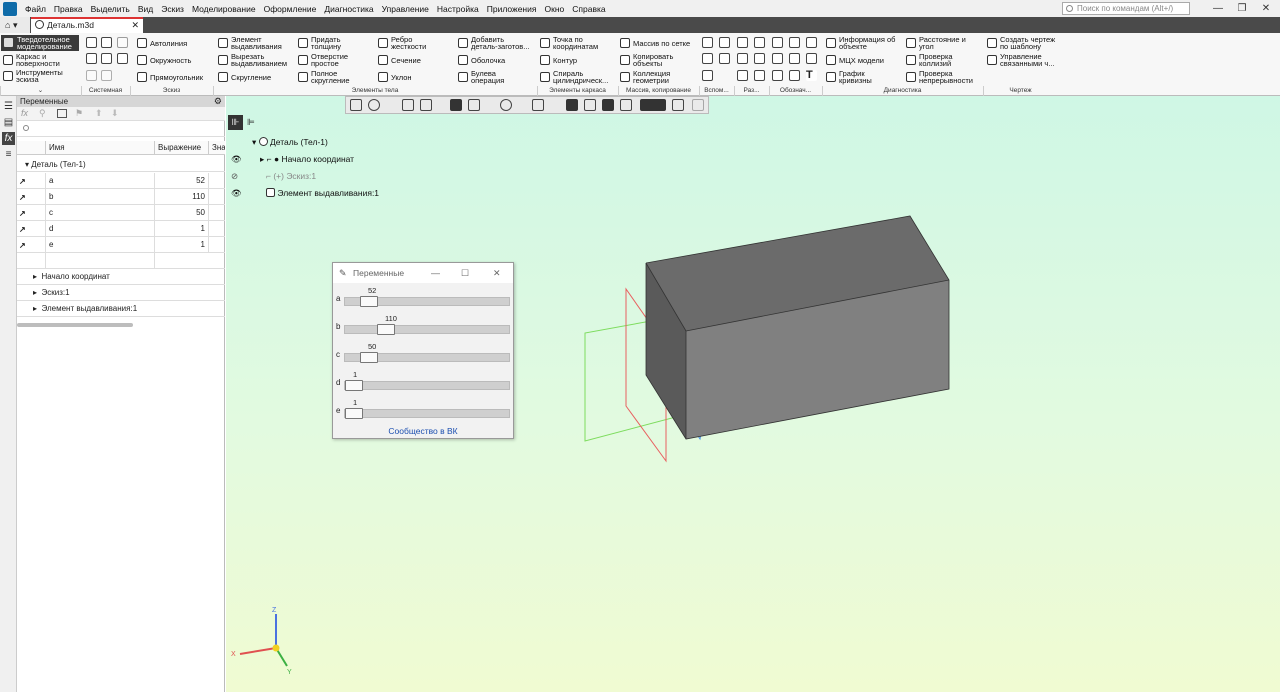 The width and height of the screenshot is (1280, 692). I want to click on filter-icon: ⚑, so click(79, 113).